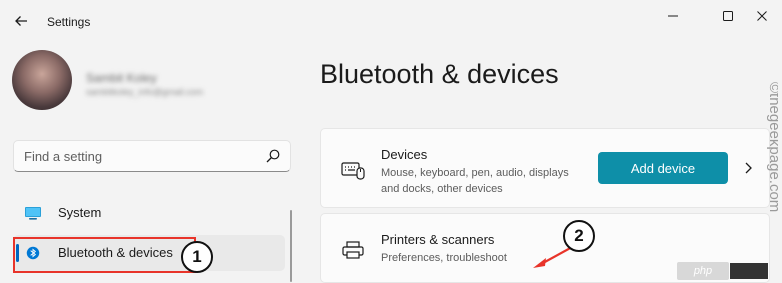  Describe the element at coordinates (197, 257) in the screenshot. I see `step-badge-1: 1` at that location.